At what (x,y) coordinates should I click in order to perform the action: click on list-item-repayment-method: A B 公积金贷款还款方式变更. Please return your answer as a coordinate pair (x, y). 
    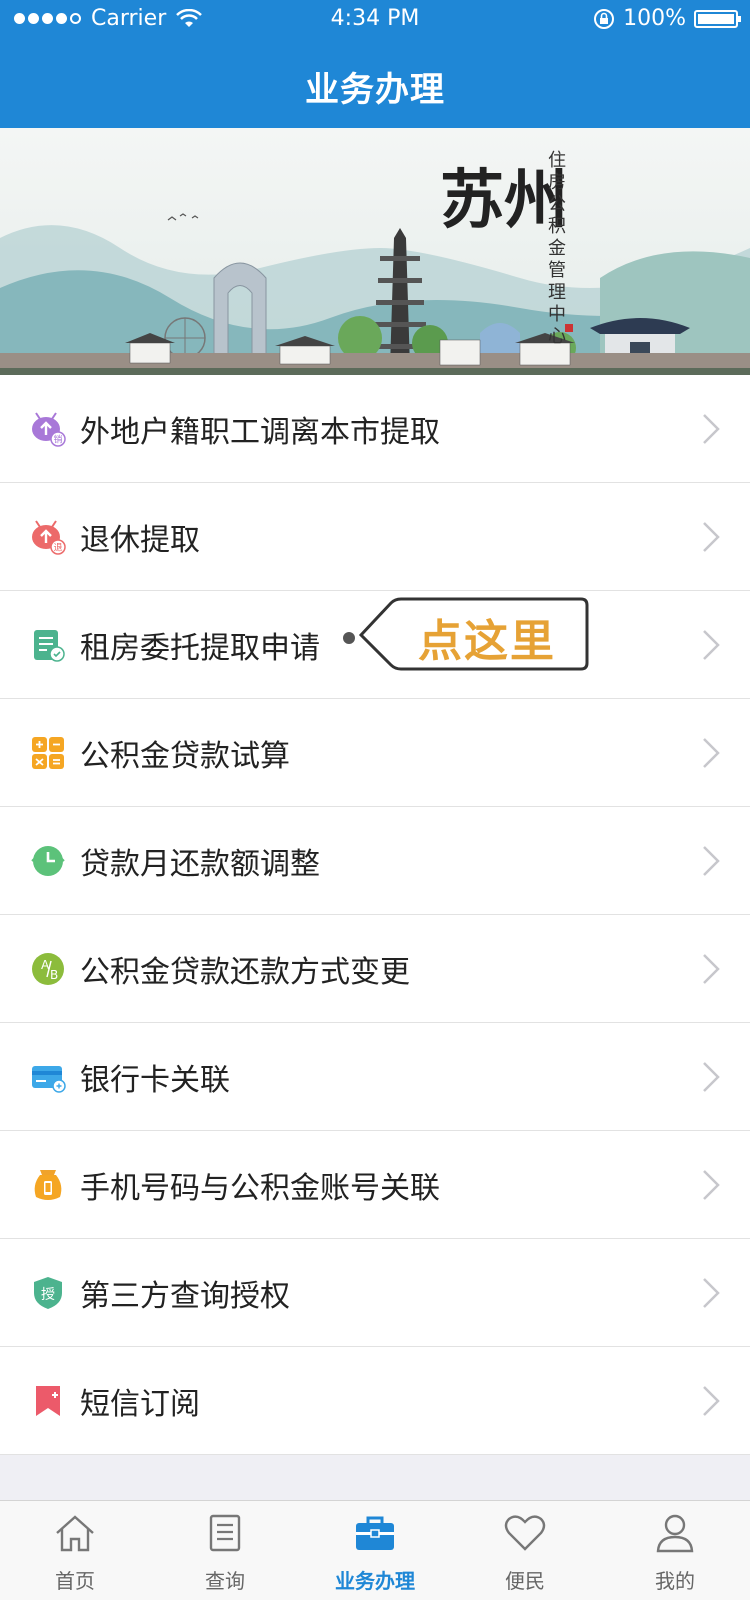
    Looking at the image, I should click on (375, 969).